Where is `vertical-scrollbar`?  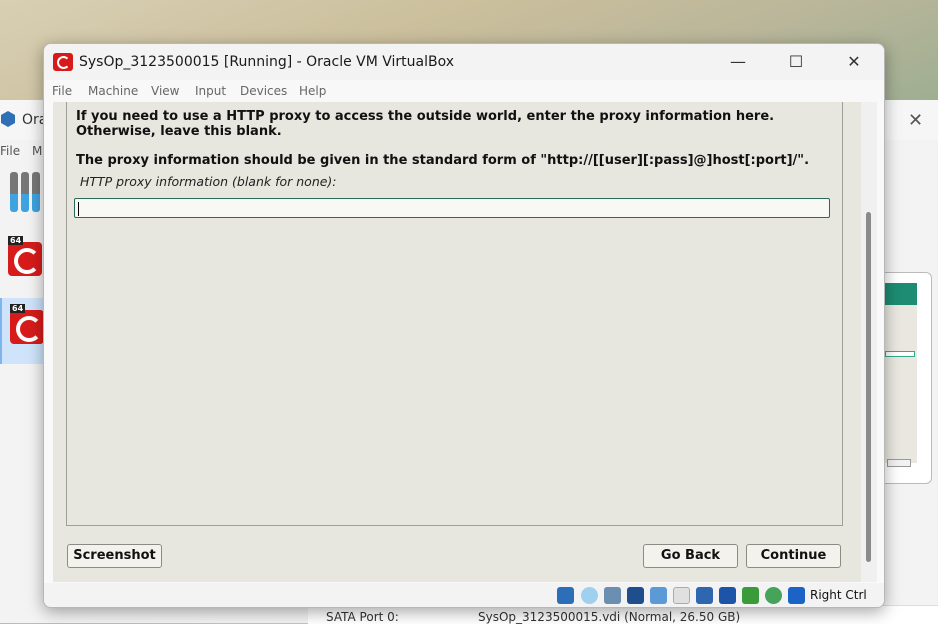
vertical-scrollbar is located at coordinates (869, 342).